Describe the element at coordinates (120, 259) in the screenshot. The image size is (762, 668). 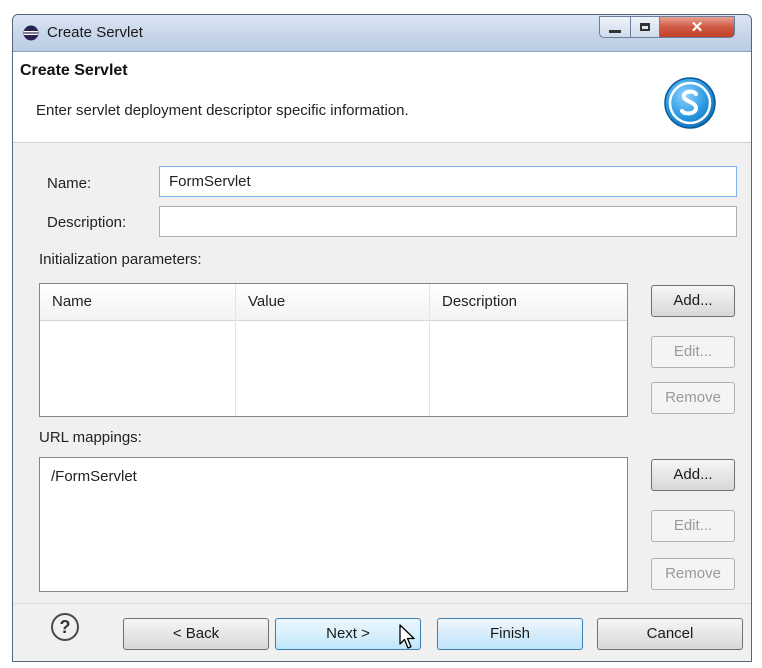
I see `init-params-label: Initialization parameters:` at that location.